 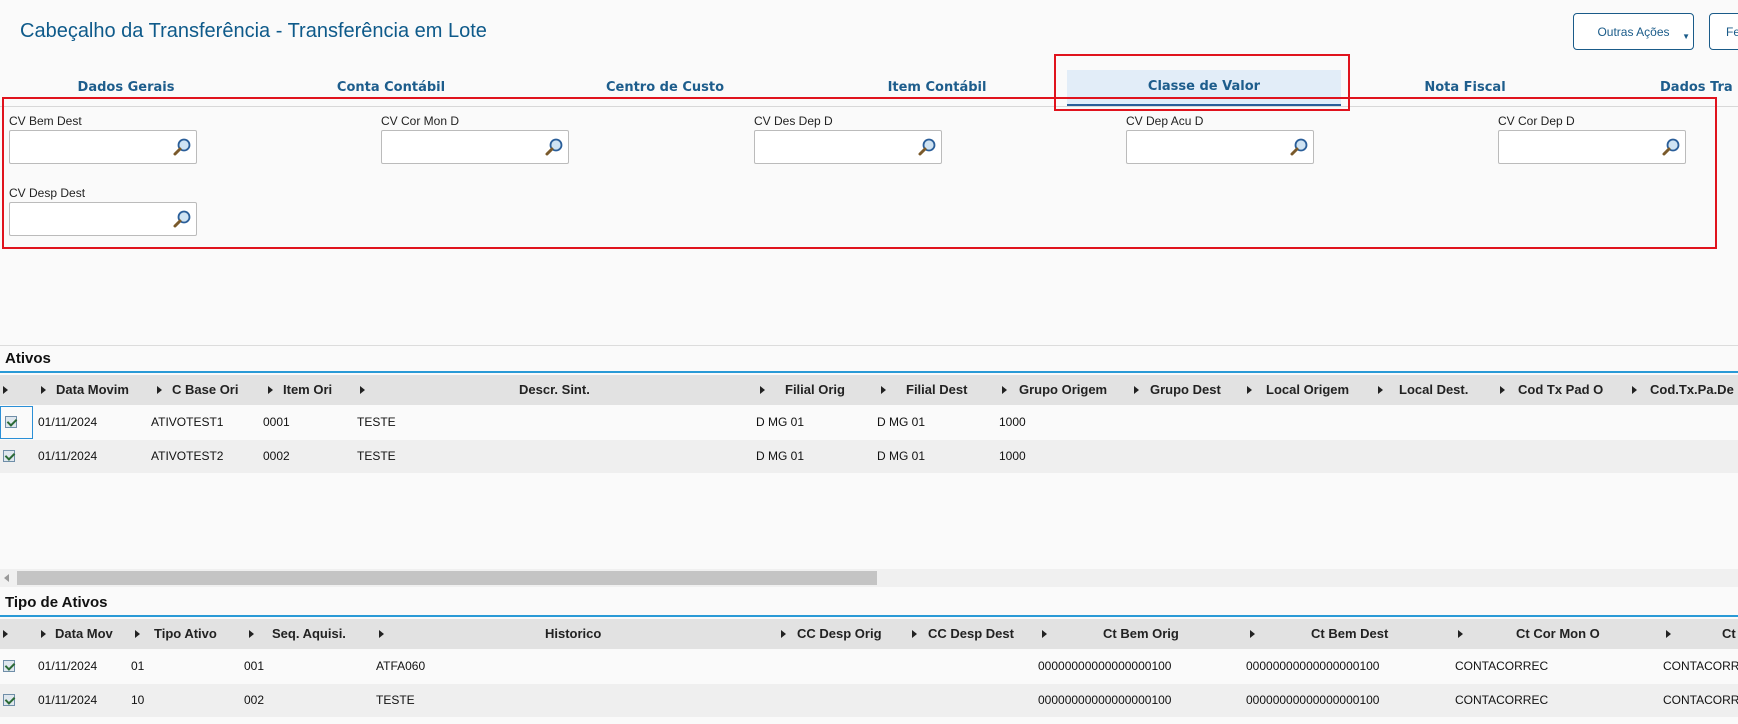 I want to click on col-descr-sint: Descr. Sint., so click(x=554, y=390).